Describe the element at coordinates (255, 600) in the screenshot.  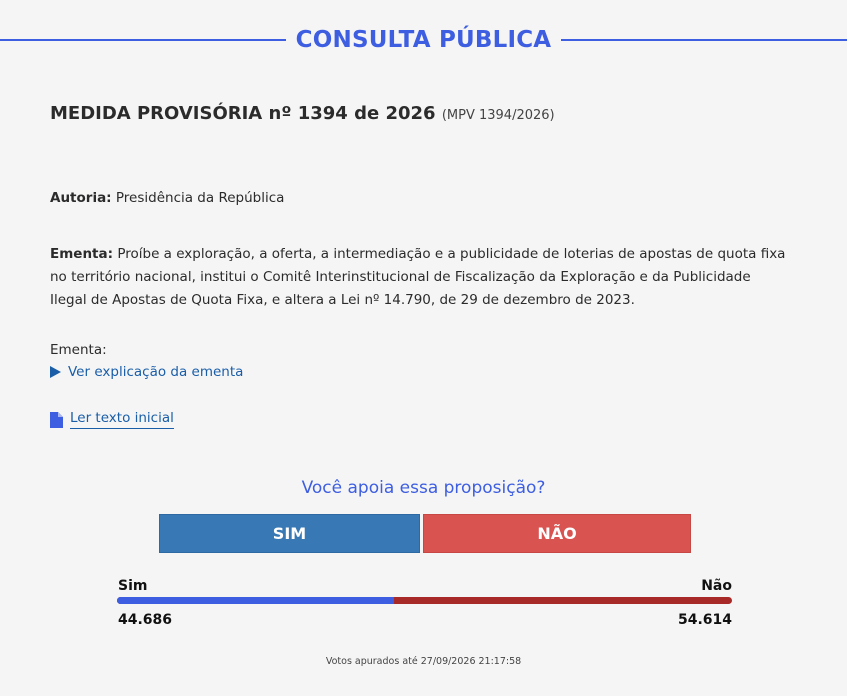
I see `result-bar-sim-fill` at that location.